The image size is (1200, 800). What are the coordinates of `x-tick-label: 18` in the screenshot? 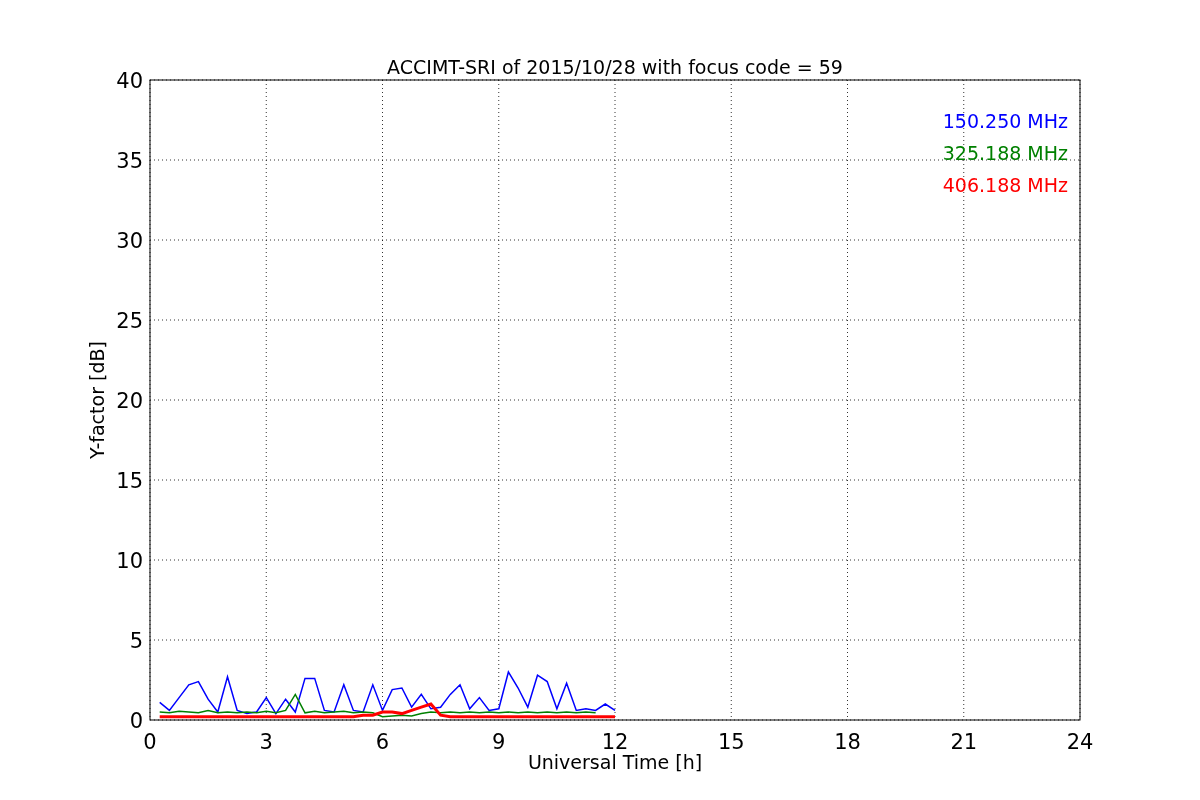 It's located at (847, 742).